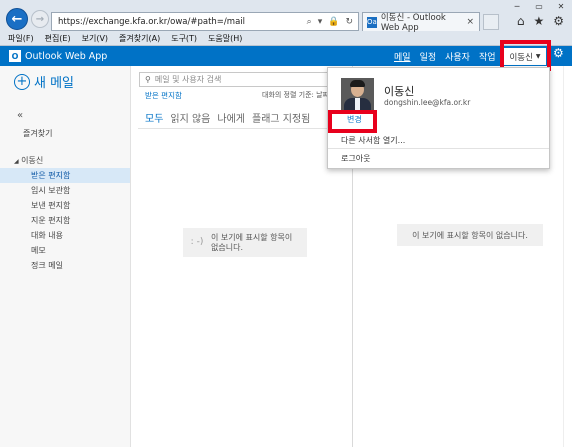 Image resolution: width=572 pixels, height=447 pixels. I want to click on empty-list-line1: 이 보기에 표시할 항목이, so click(252, 237).